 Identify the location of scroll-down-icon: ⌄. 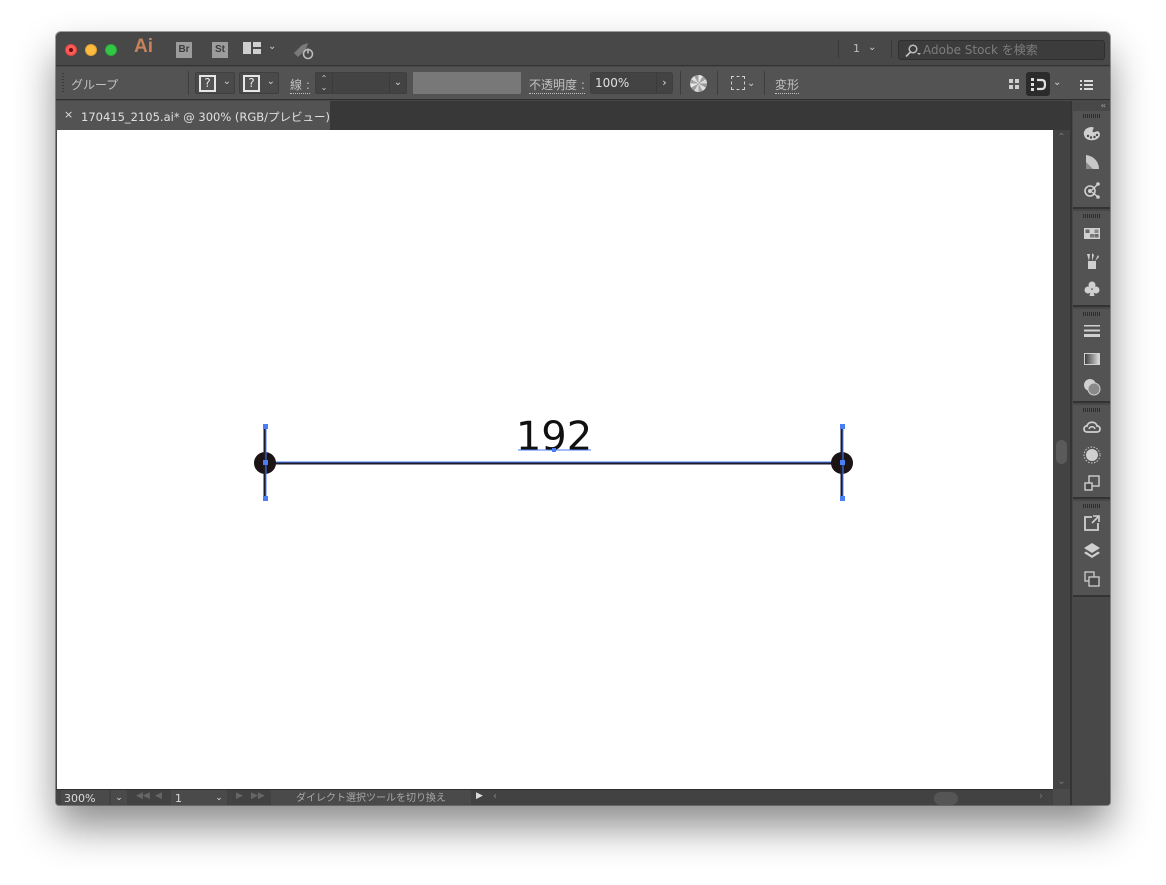
(1061, 781).